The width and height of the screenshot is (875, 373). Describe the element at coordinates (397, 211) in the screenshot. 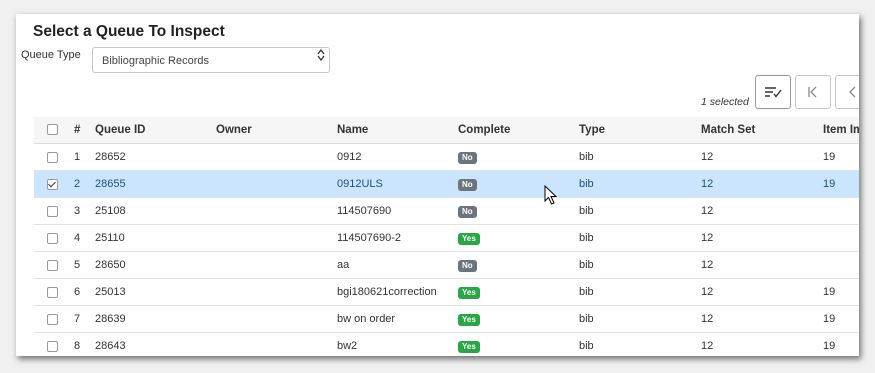

I see `cell-name: 114507690` at that location.